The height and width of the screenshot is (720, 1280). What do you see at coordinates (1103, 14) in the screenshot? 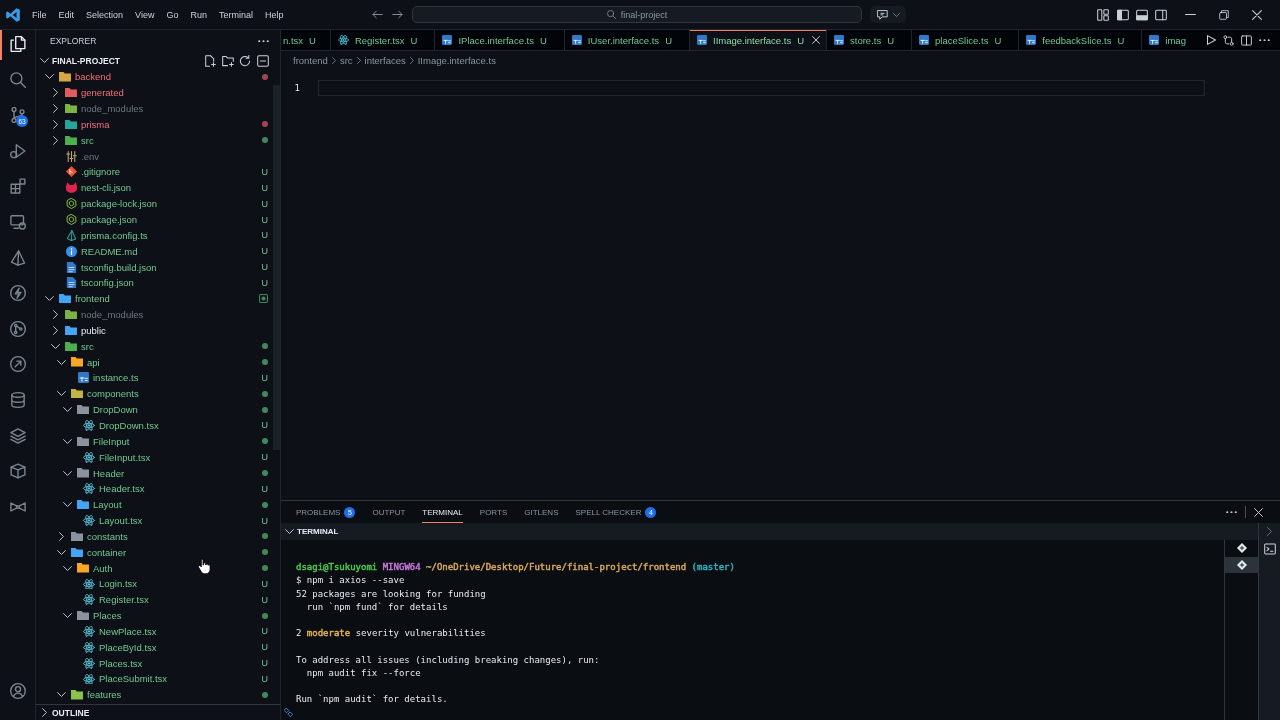
I see `layout-icon` at bounding box center [1103, 14].